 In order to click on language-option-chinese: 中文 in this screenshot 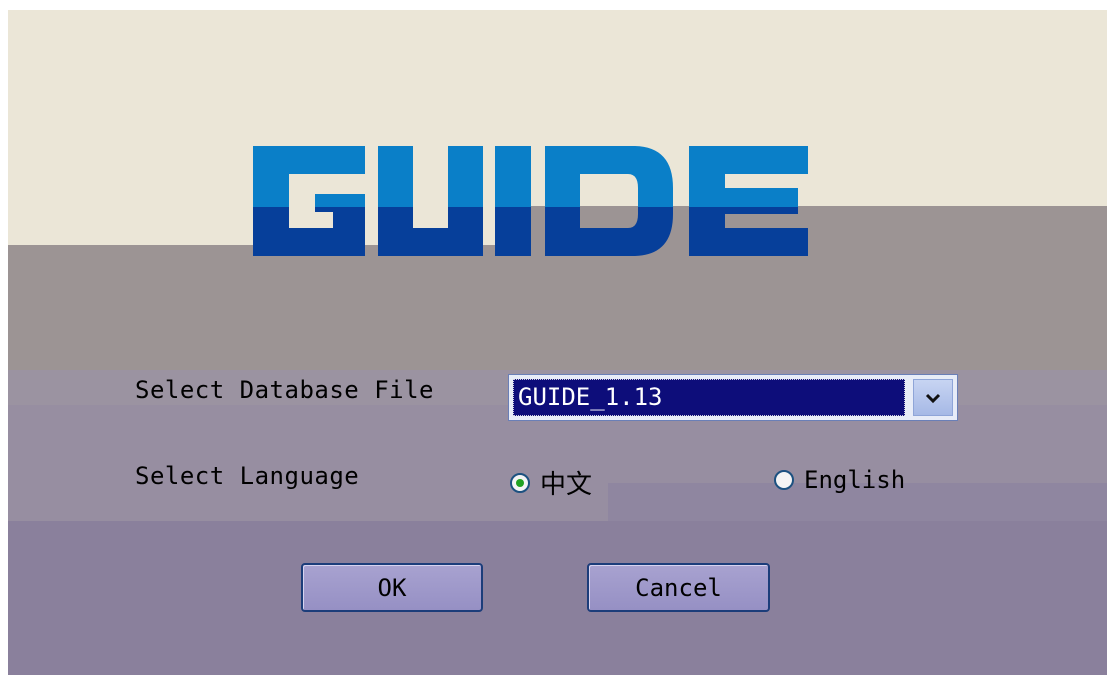, I will do `click(551, 482)`.